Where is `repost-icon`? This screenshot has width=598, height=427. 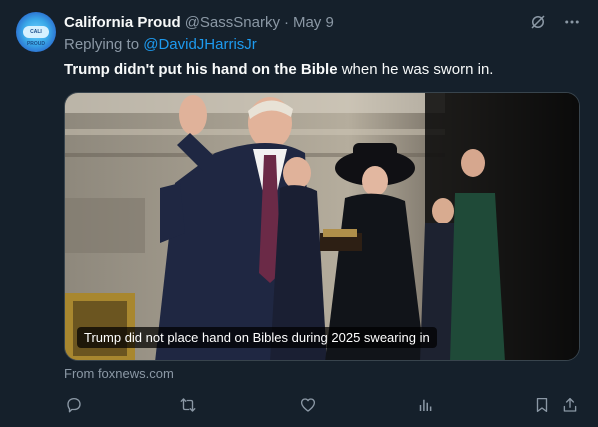 repost-icon is located at coordinates (188, 405).